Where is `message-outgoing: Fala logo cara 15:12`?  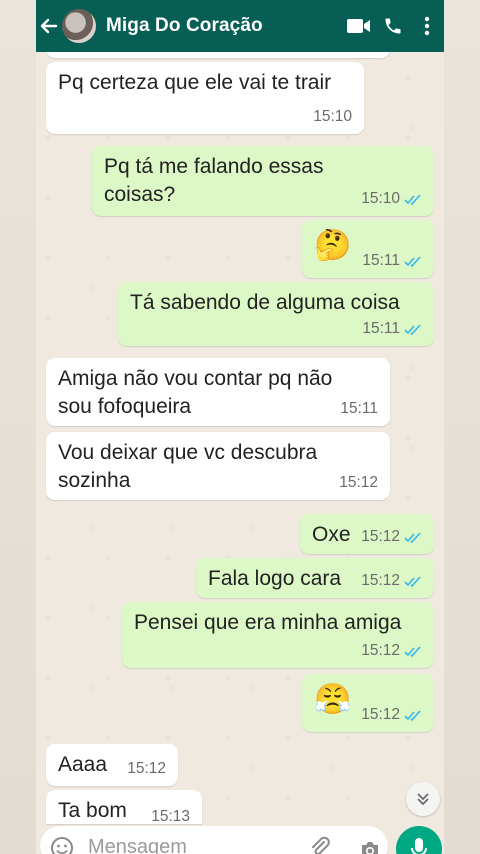
message-outgoing: Fala logo cara 15:12 is located at coordinates (315, 578).